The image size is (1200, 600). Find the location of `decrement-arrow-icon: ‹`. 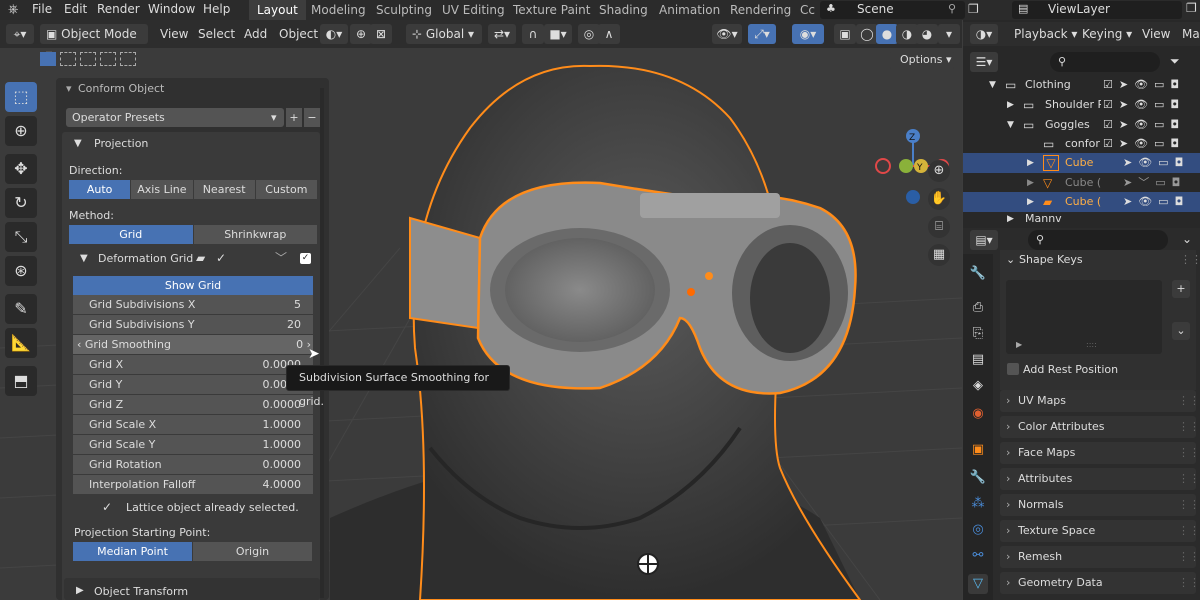

decrement-arrow-icon: ‹ is located at coordinates (81, 344).